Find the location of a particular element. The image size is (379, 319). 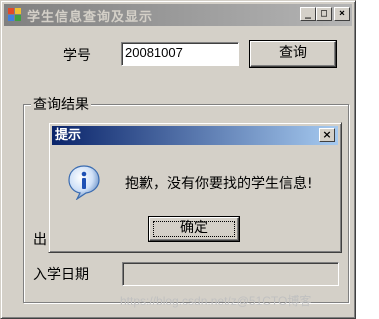

title-bar: 学生信息查询及显示 _ □ × is located at coordinates (178, 15).